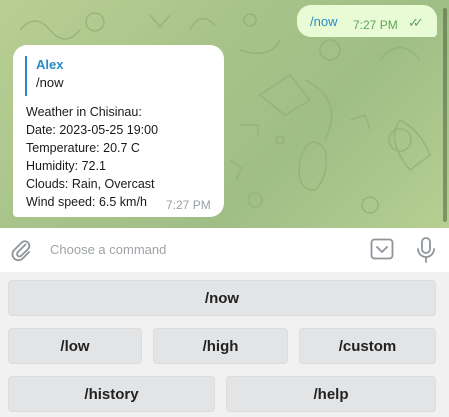  What do you see at coordinates (416, 22) in the screenshot?
I see `double-check-icon: ✓✓` at bounding box center [416, 22].